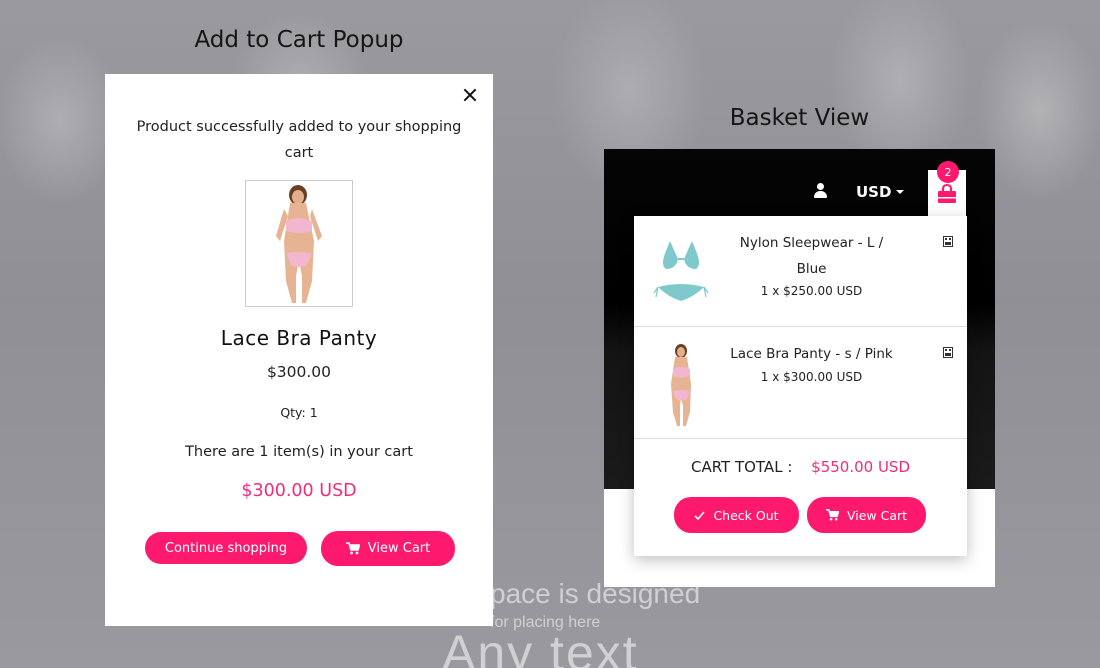 The image size is (1100, 668). Describe the element at coordinates (299, 452) in the screenshot. I see `cart-item-count: There are 1 item(s) in your cart` at that location.